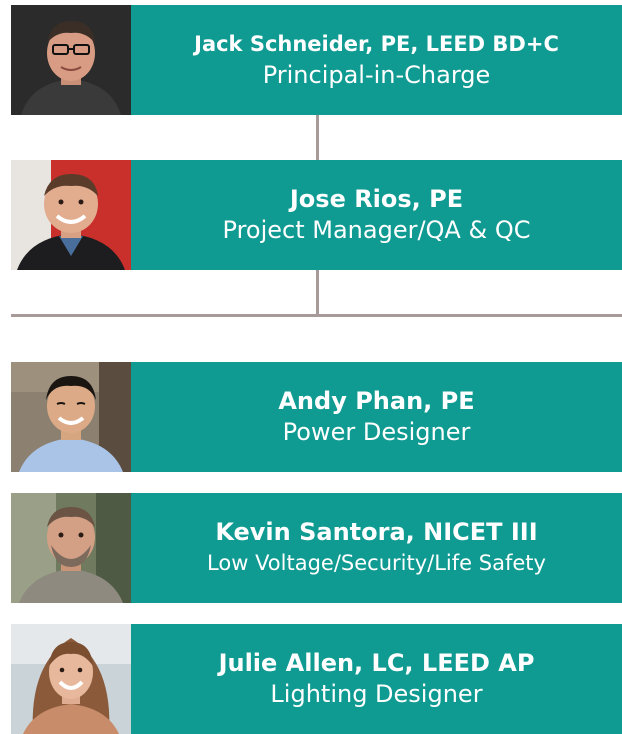 The width and height of the screenshot is (622, 734). Describe the element at coordinates (376, 215) in the screenshot. I see `card-text-box: Jose Rios, PE Project Manager/QA & QC` at that location.